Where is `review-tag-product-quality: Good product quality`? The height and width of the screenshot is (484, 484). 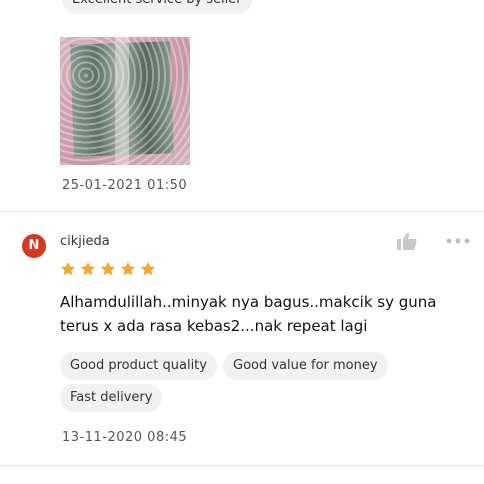
review-tag-product-quality: Good product quality is located at coordinates (138, 366).